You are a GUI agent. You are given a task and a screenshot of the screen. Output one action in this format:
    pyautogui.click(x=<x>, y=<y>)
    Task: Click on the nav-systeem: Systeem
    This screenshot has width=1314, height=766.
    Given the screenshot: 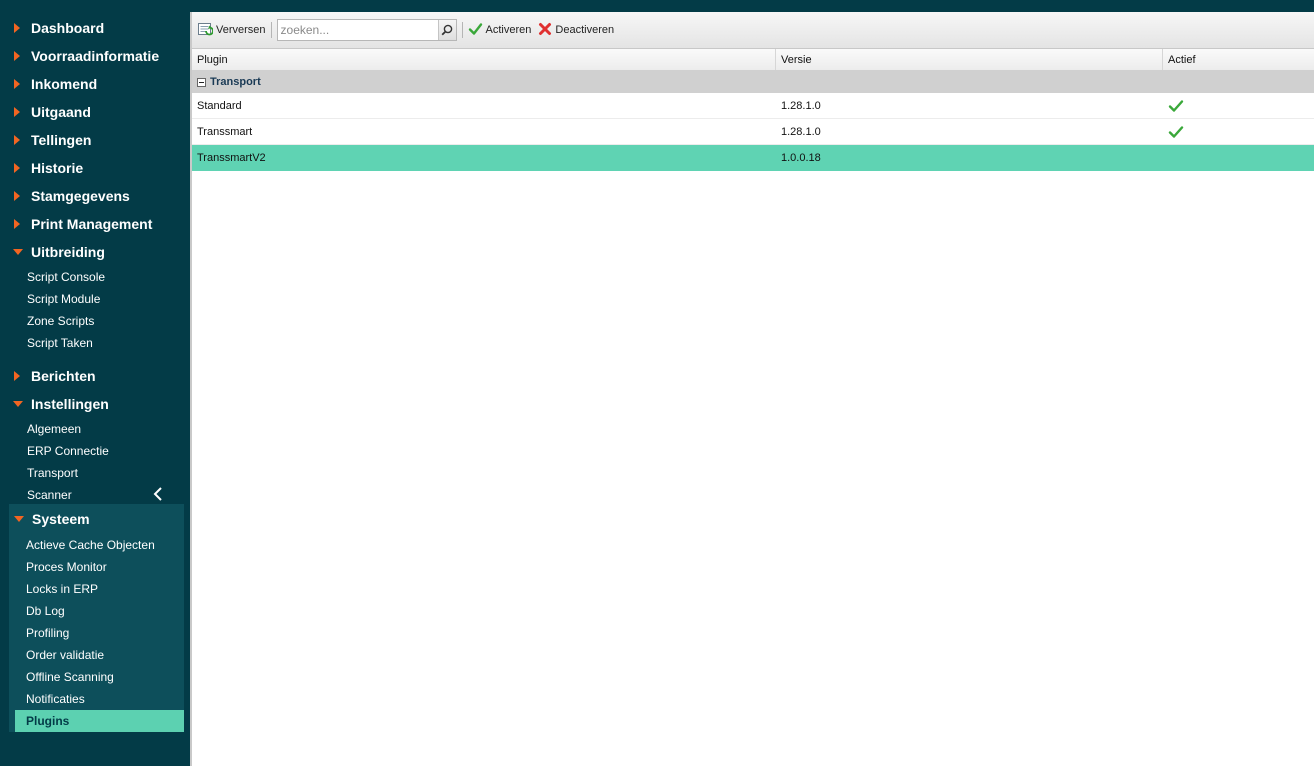 What is the action you would take?
    pyautogui.click(x=96, y=519)
    